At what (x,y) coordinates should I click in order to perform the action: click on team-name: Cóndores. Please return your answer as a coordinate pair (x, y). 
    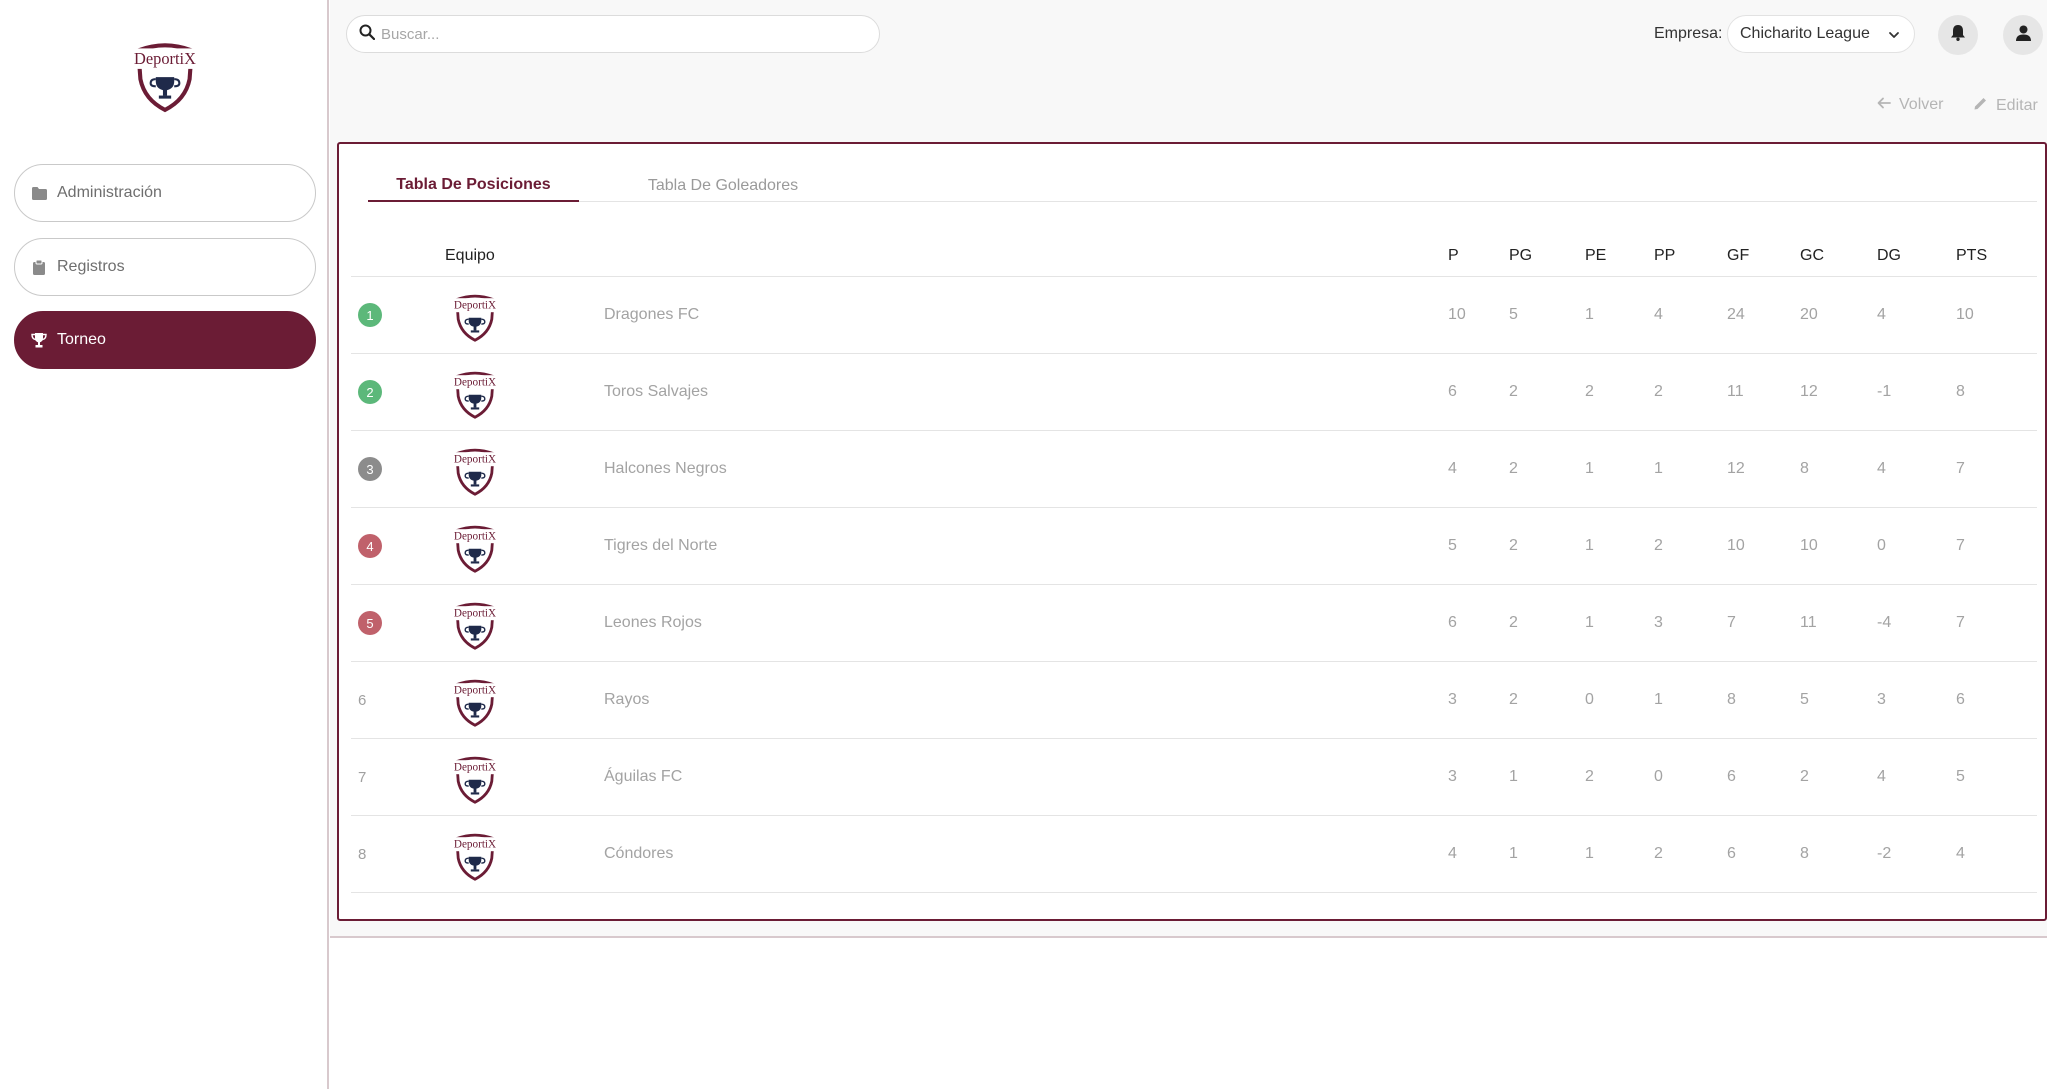
    Looking at the image, I should click on (639, 853).